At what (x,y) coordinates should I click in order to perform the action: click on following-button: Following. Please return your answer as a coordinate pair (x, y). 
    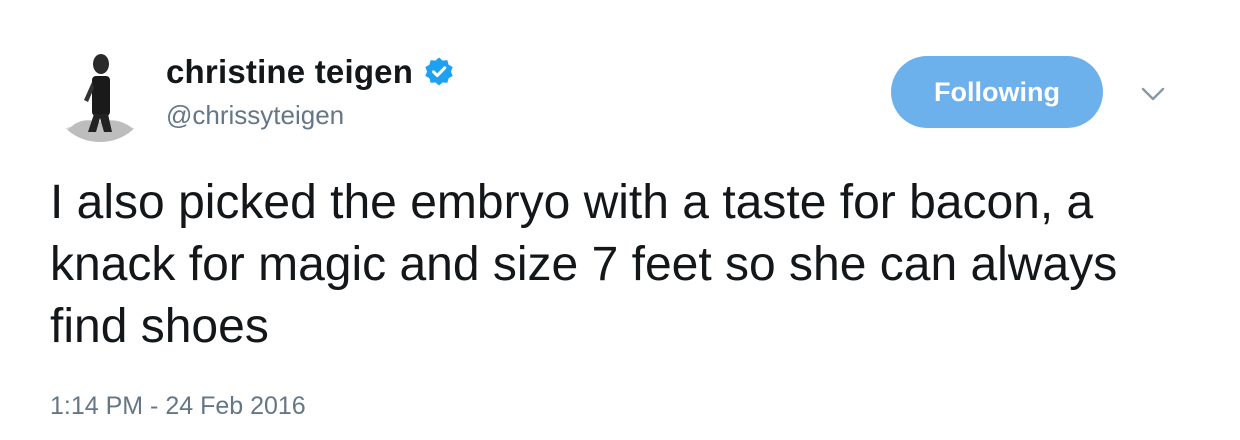
    Looking at the image, I should click on (997, 92).